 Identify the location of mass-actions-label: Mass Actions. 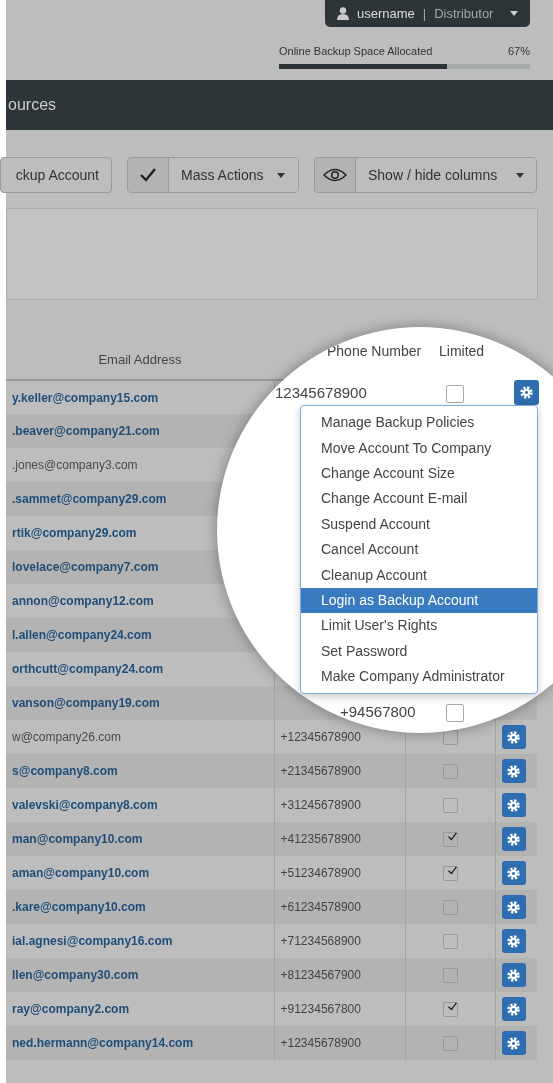
(222, 175).